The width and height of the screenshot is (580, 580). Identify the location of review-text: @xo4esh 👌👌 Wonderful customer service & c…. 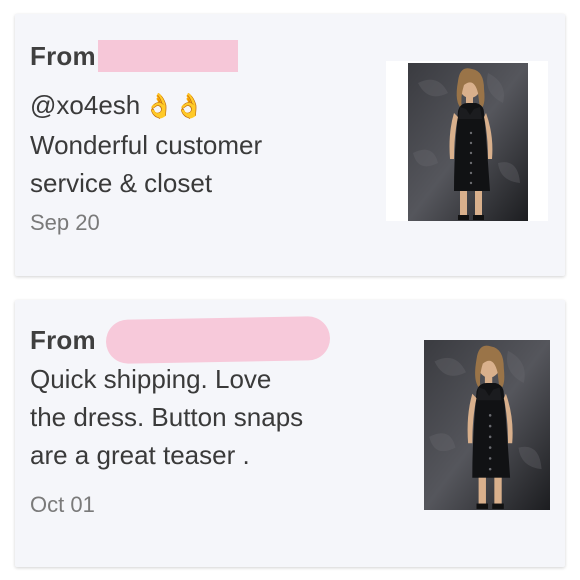
(195, 144).